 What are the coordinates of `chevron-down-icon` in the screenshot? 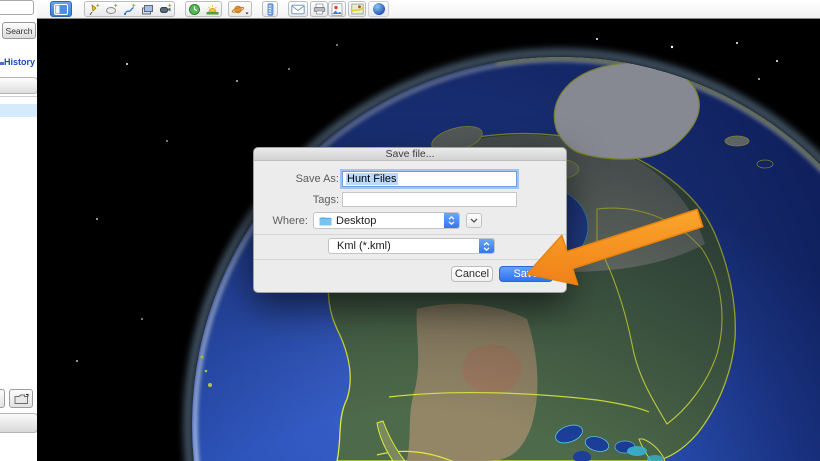 It's located at (474, 220).